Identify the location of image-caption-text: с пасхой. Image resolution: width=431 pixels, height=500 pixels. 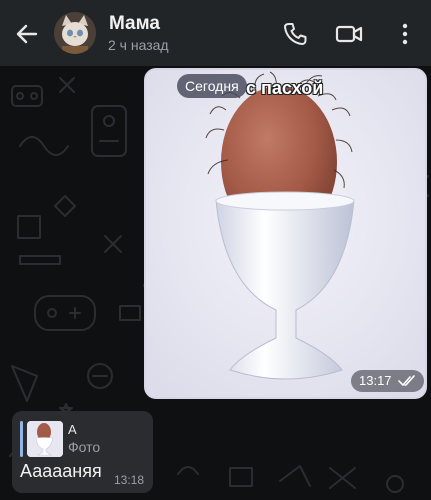
(285, 88).